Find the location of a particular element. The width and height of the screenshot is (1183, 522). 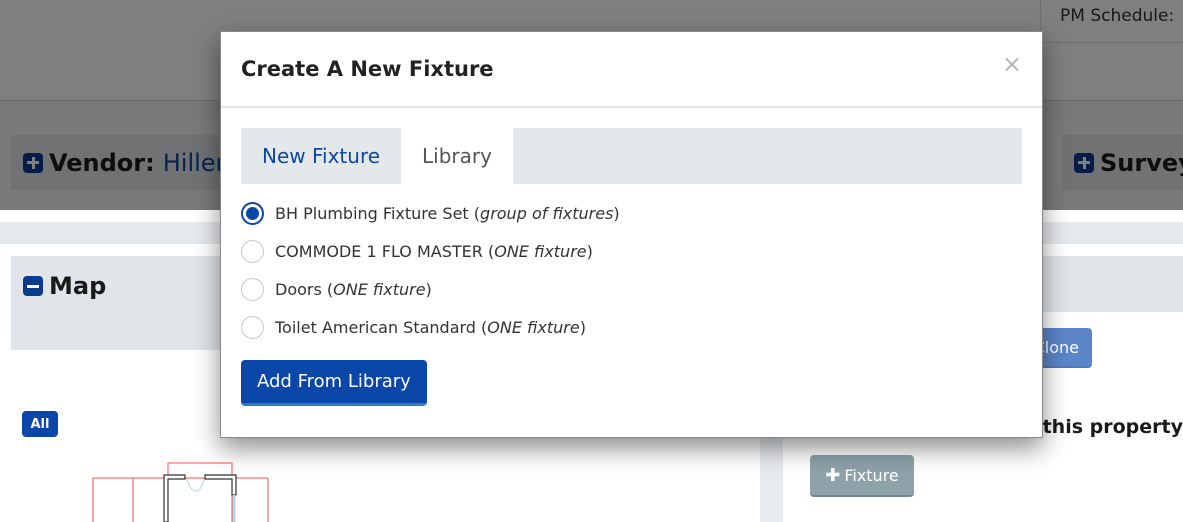

modal-title: Create A New Fixture is located at coordinates (367, 69).